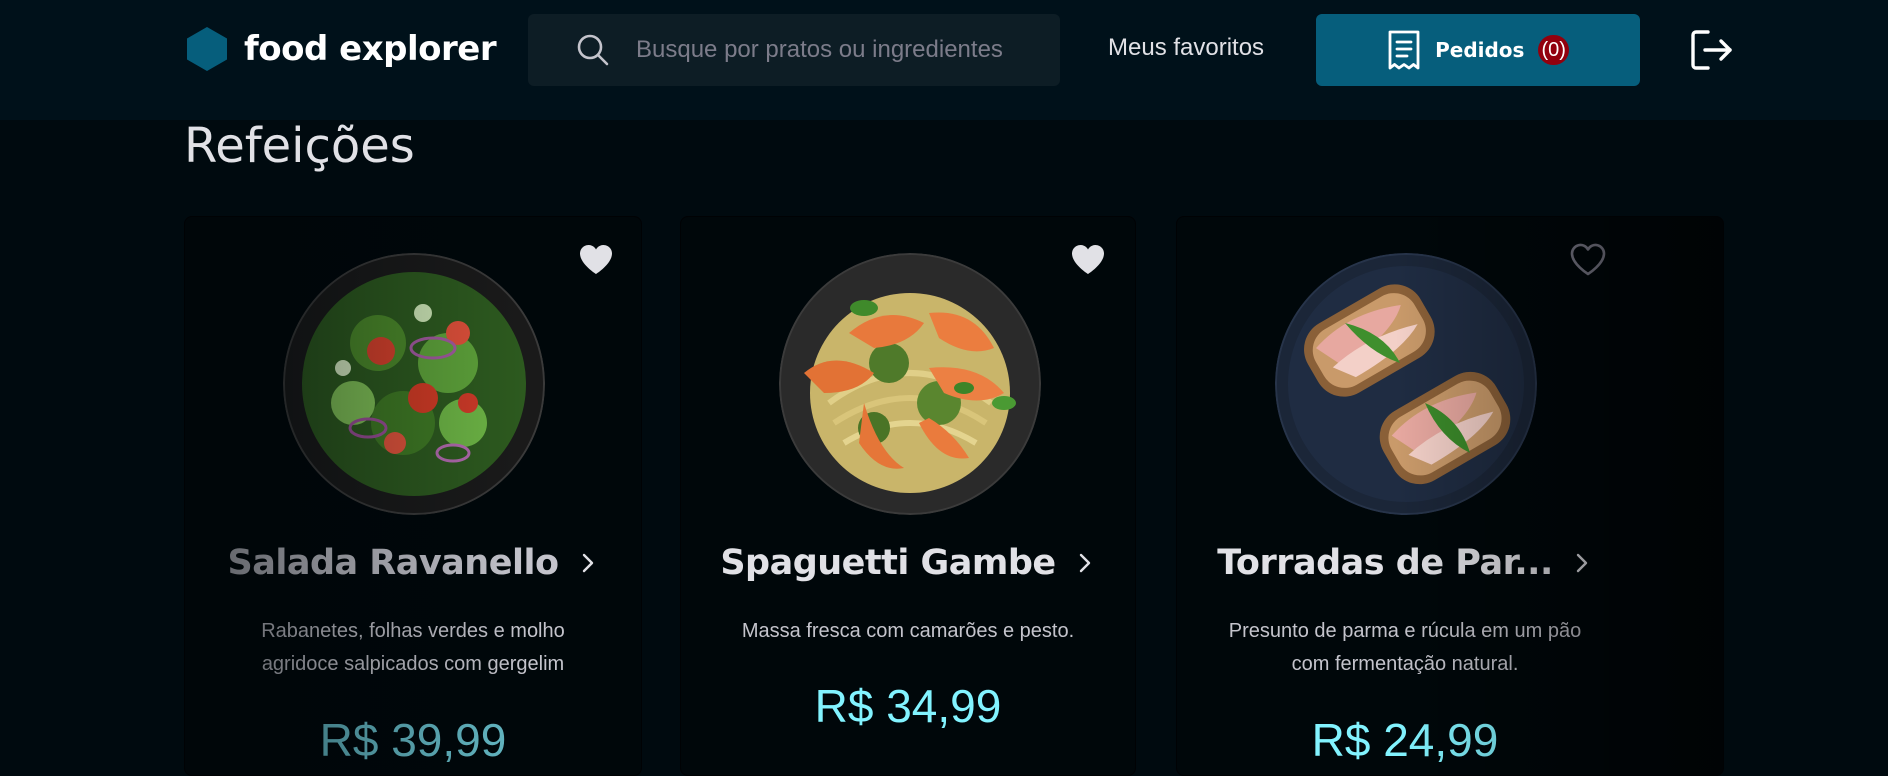  I want to click on dish-price: R$ 24,99, so click(1405, 740).